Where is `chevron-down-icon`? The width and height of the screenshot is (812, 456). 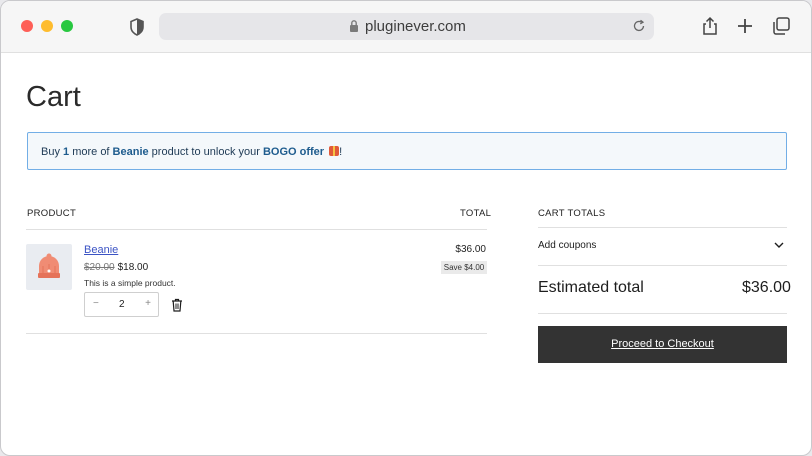
chevron-down-icon is located at coordinates (779, 245).